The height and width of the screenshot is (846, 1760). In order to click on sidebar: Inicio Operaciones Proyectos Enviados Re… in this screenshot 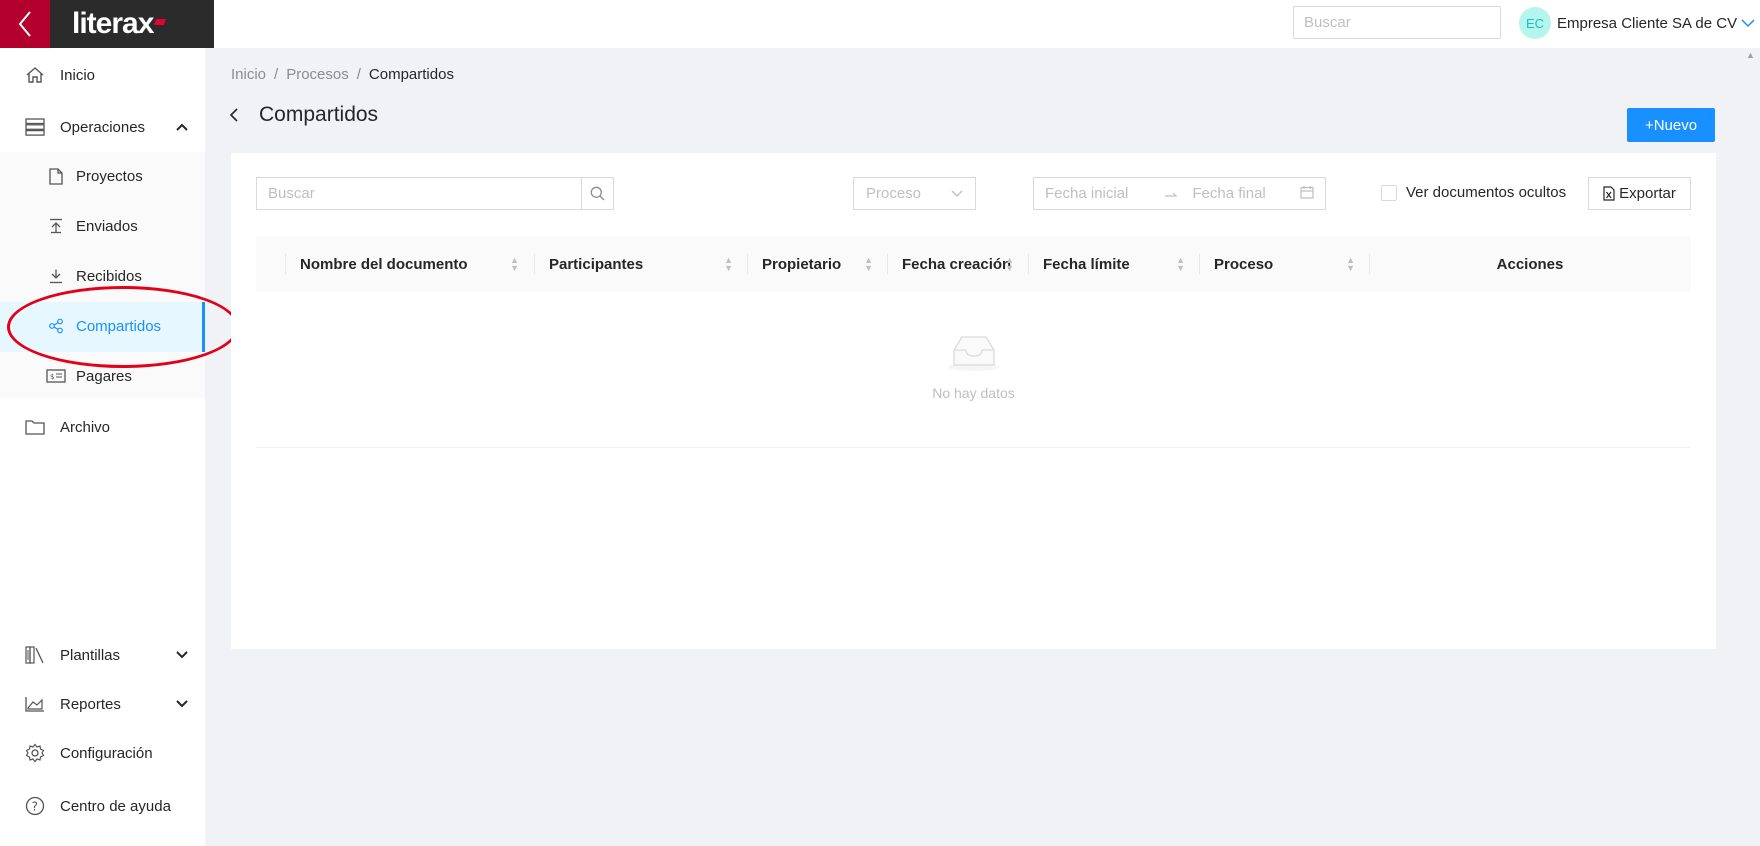, I will do `click(119, 447)`.